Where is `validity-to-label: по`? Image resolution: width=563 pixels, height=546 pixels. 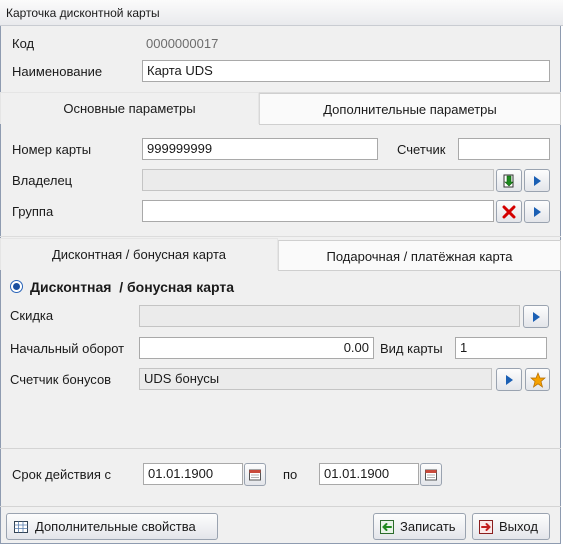 validity-to-label: по is located at coordinates (290, 474).